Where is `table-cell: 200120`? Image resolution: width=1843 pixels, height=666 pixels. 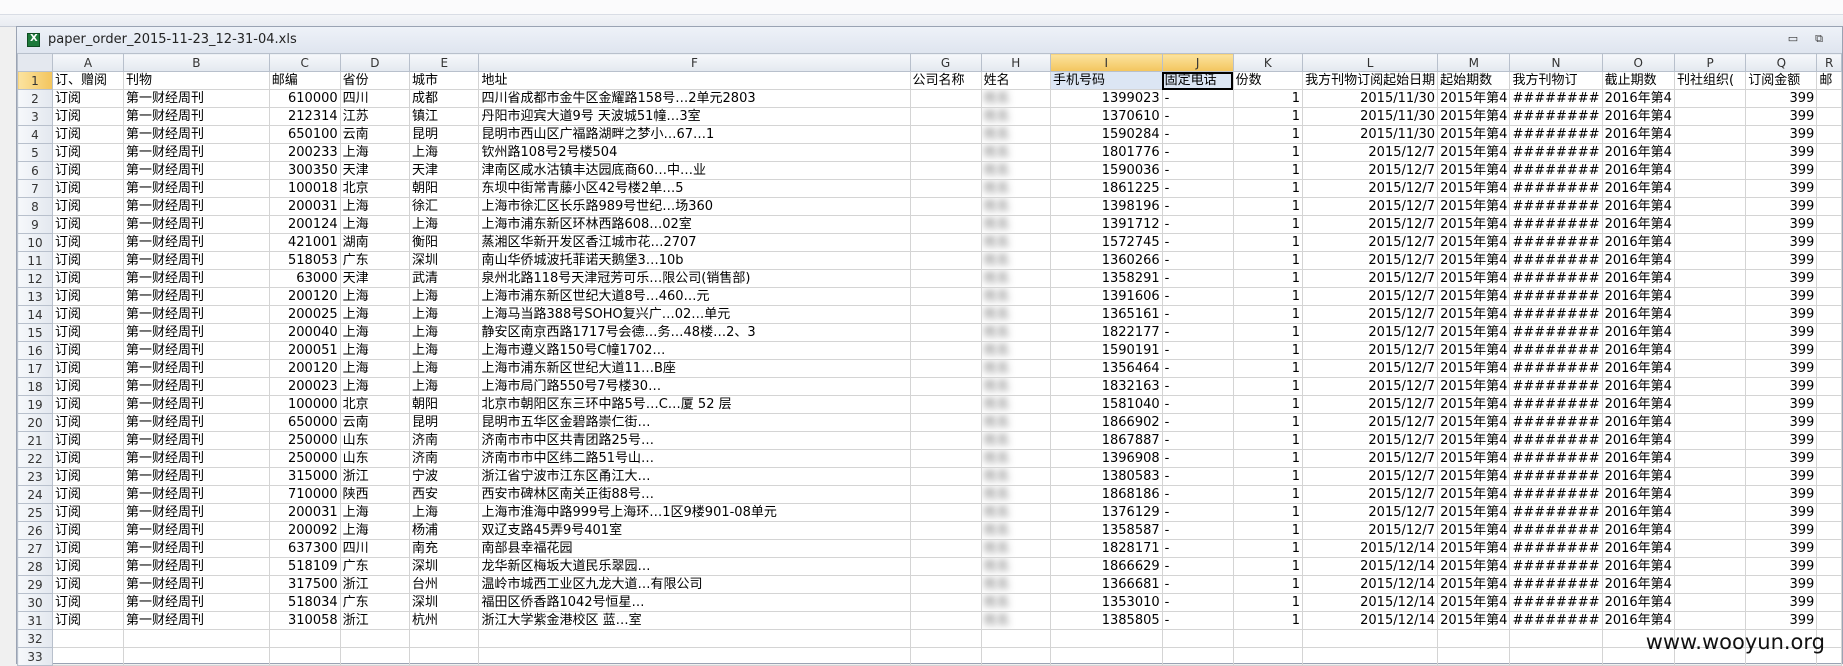
table-cell: 200120 is located at coordinates (304, 296).